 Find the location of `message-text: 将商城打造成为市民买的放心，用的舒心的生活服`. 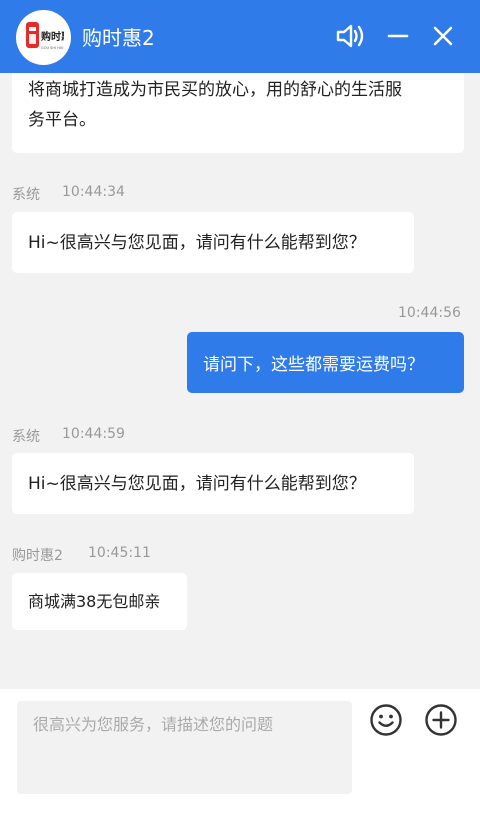

message-text: 将商城打造成为市民买的放心，用的舒心的生活服 is located at coordinates (215, 90).